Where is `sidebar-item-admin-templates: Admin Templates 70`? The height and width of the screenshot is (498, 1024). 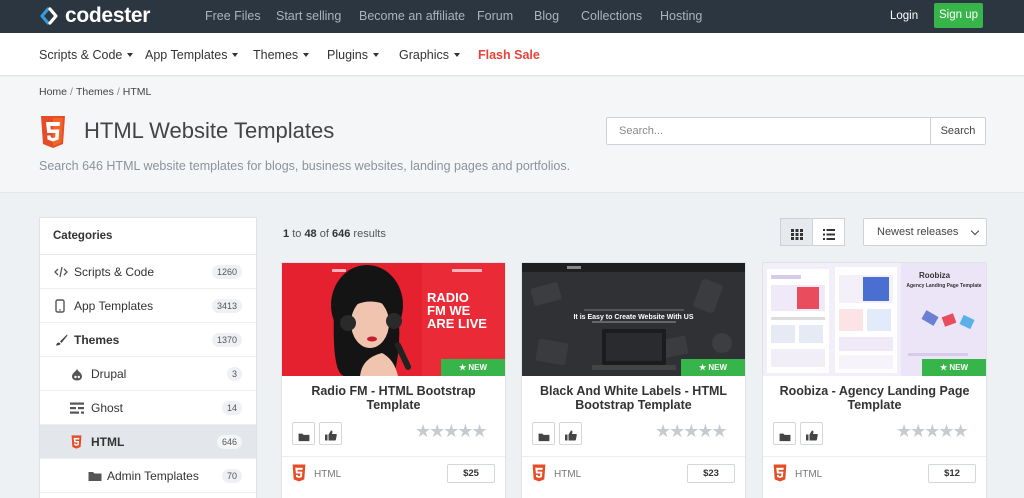
sidebar-item-admin-templates: Admin Templates 70 is located at coordinates (148, 476).